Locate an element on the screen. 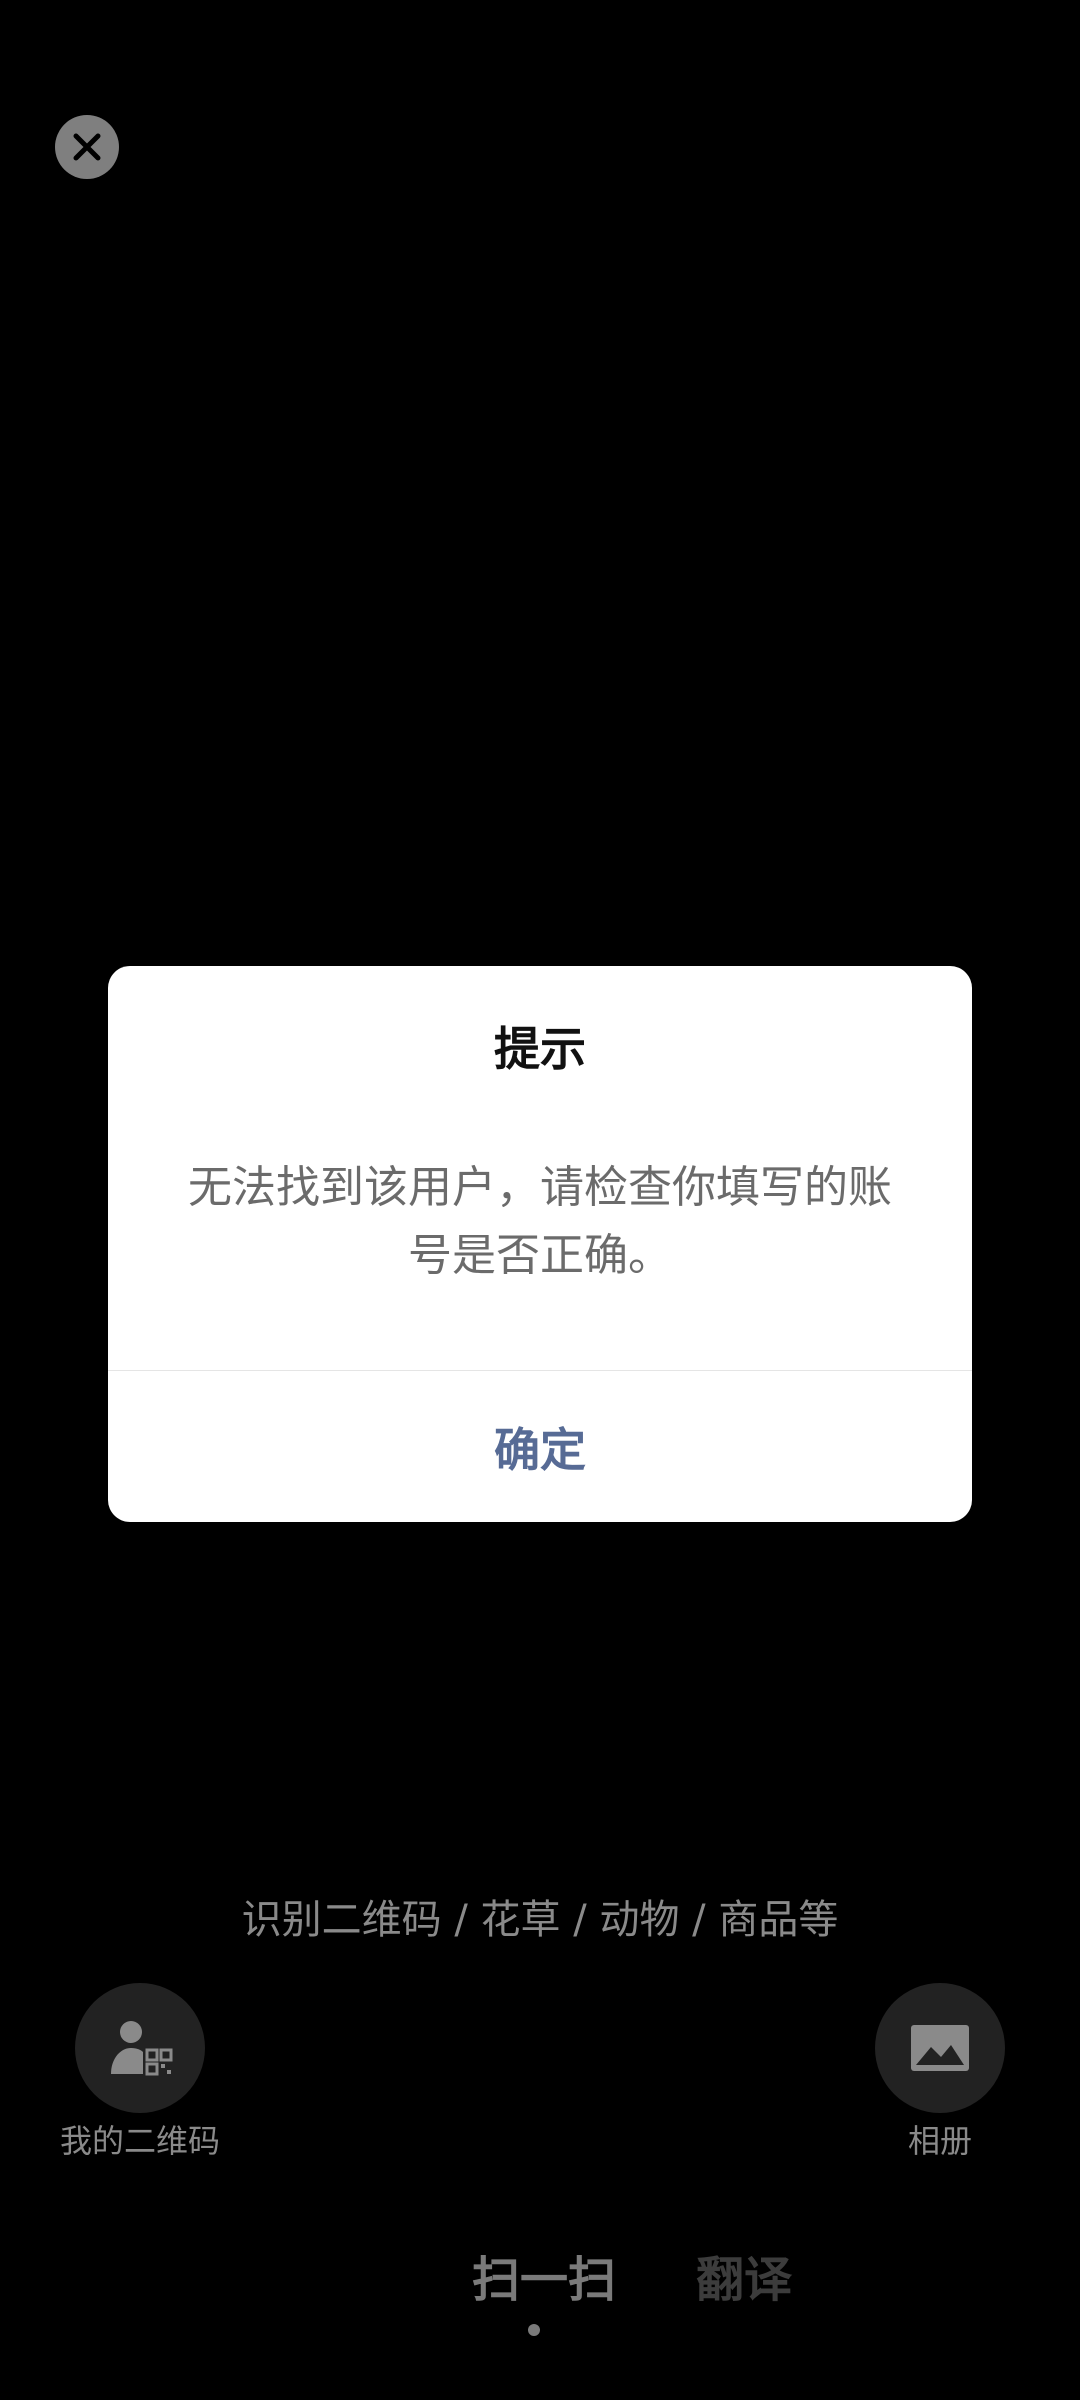  album-button is located at coordinates (940, 2048).